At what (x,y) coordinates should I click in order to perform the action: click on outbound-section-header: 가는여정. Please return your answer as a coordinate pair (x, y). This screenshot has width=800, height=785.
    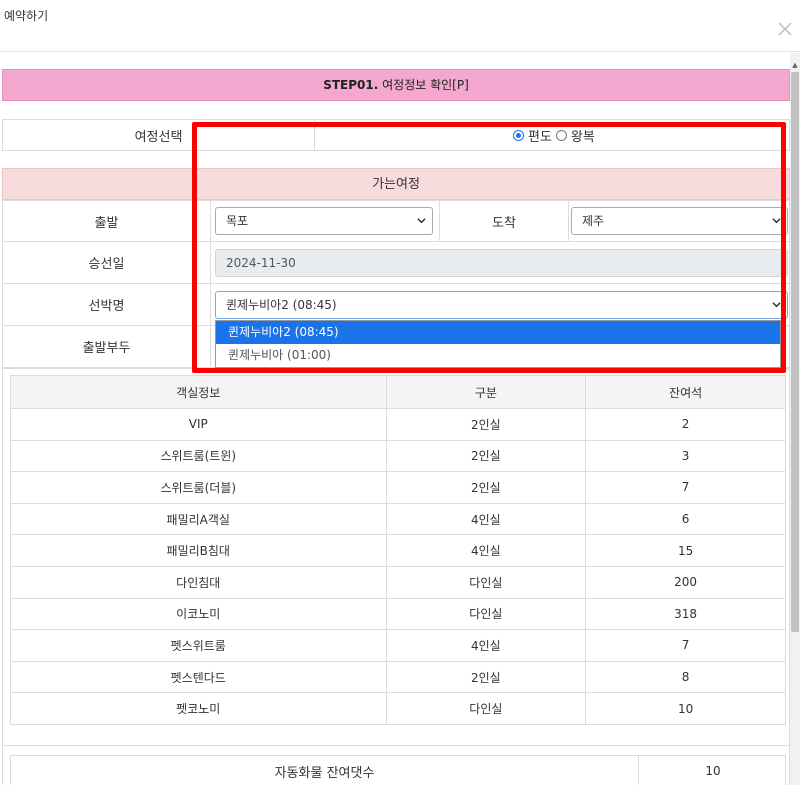
    Looking at the image, I should click on (396, 184).